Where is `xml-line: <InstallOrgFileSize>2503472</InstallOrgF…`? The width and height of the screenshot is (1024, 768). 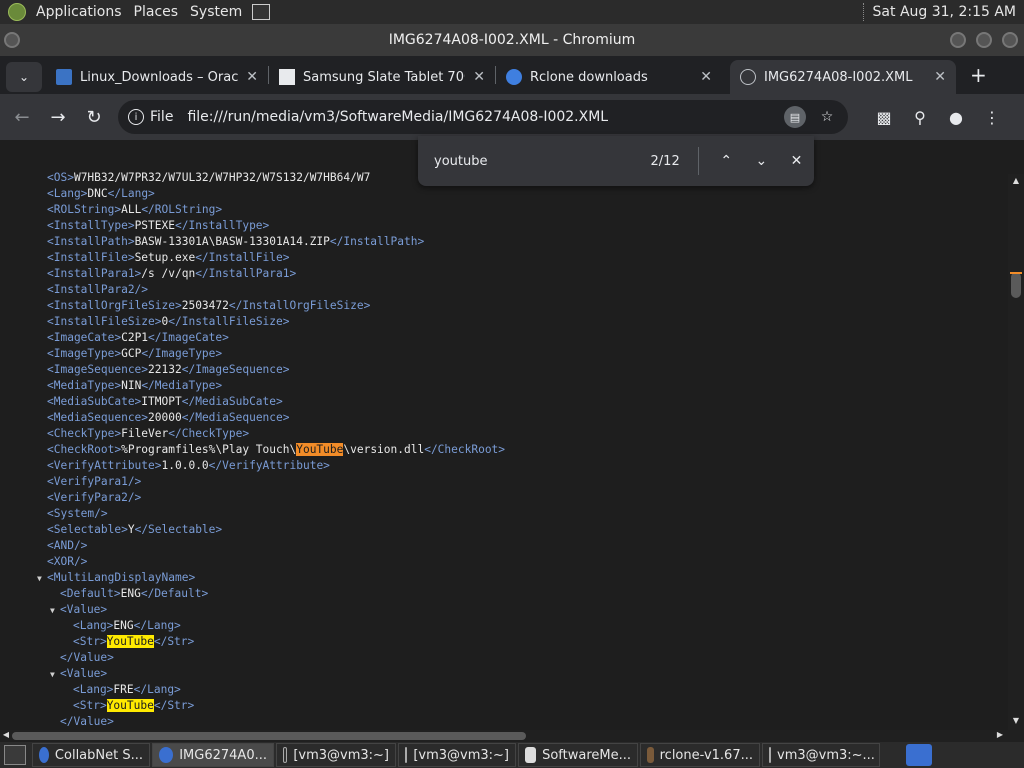
xml-line: <InstallOrgFileSize>2503472</InstallOrgF… is located at coordinates (208, 306).